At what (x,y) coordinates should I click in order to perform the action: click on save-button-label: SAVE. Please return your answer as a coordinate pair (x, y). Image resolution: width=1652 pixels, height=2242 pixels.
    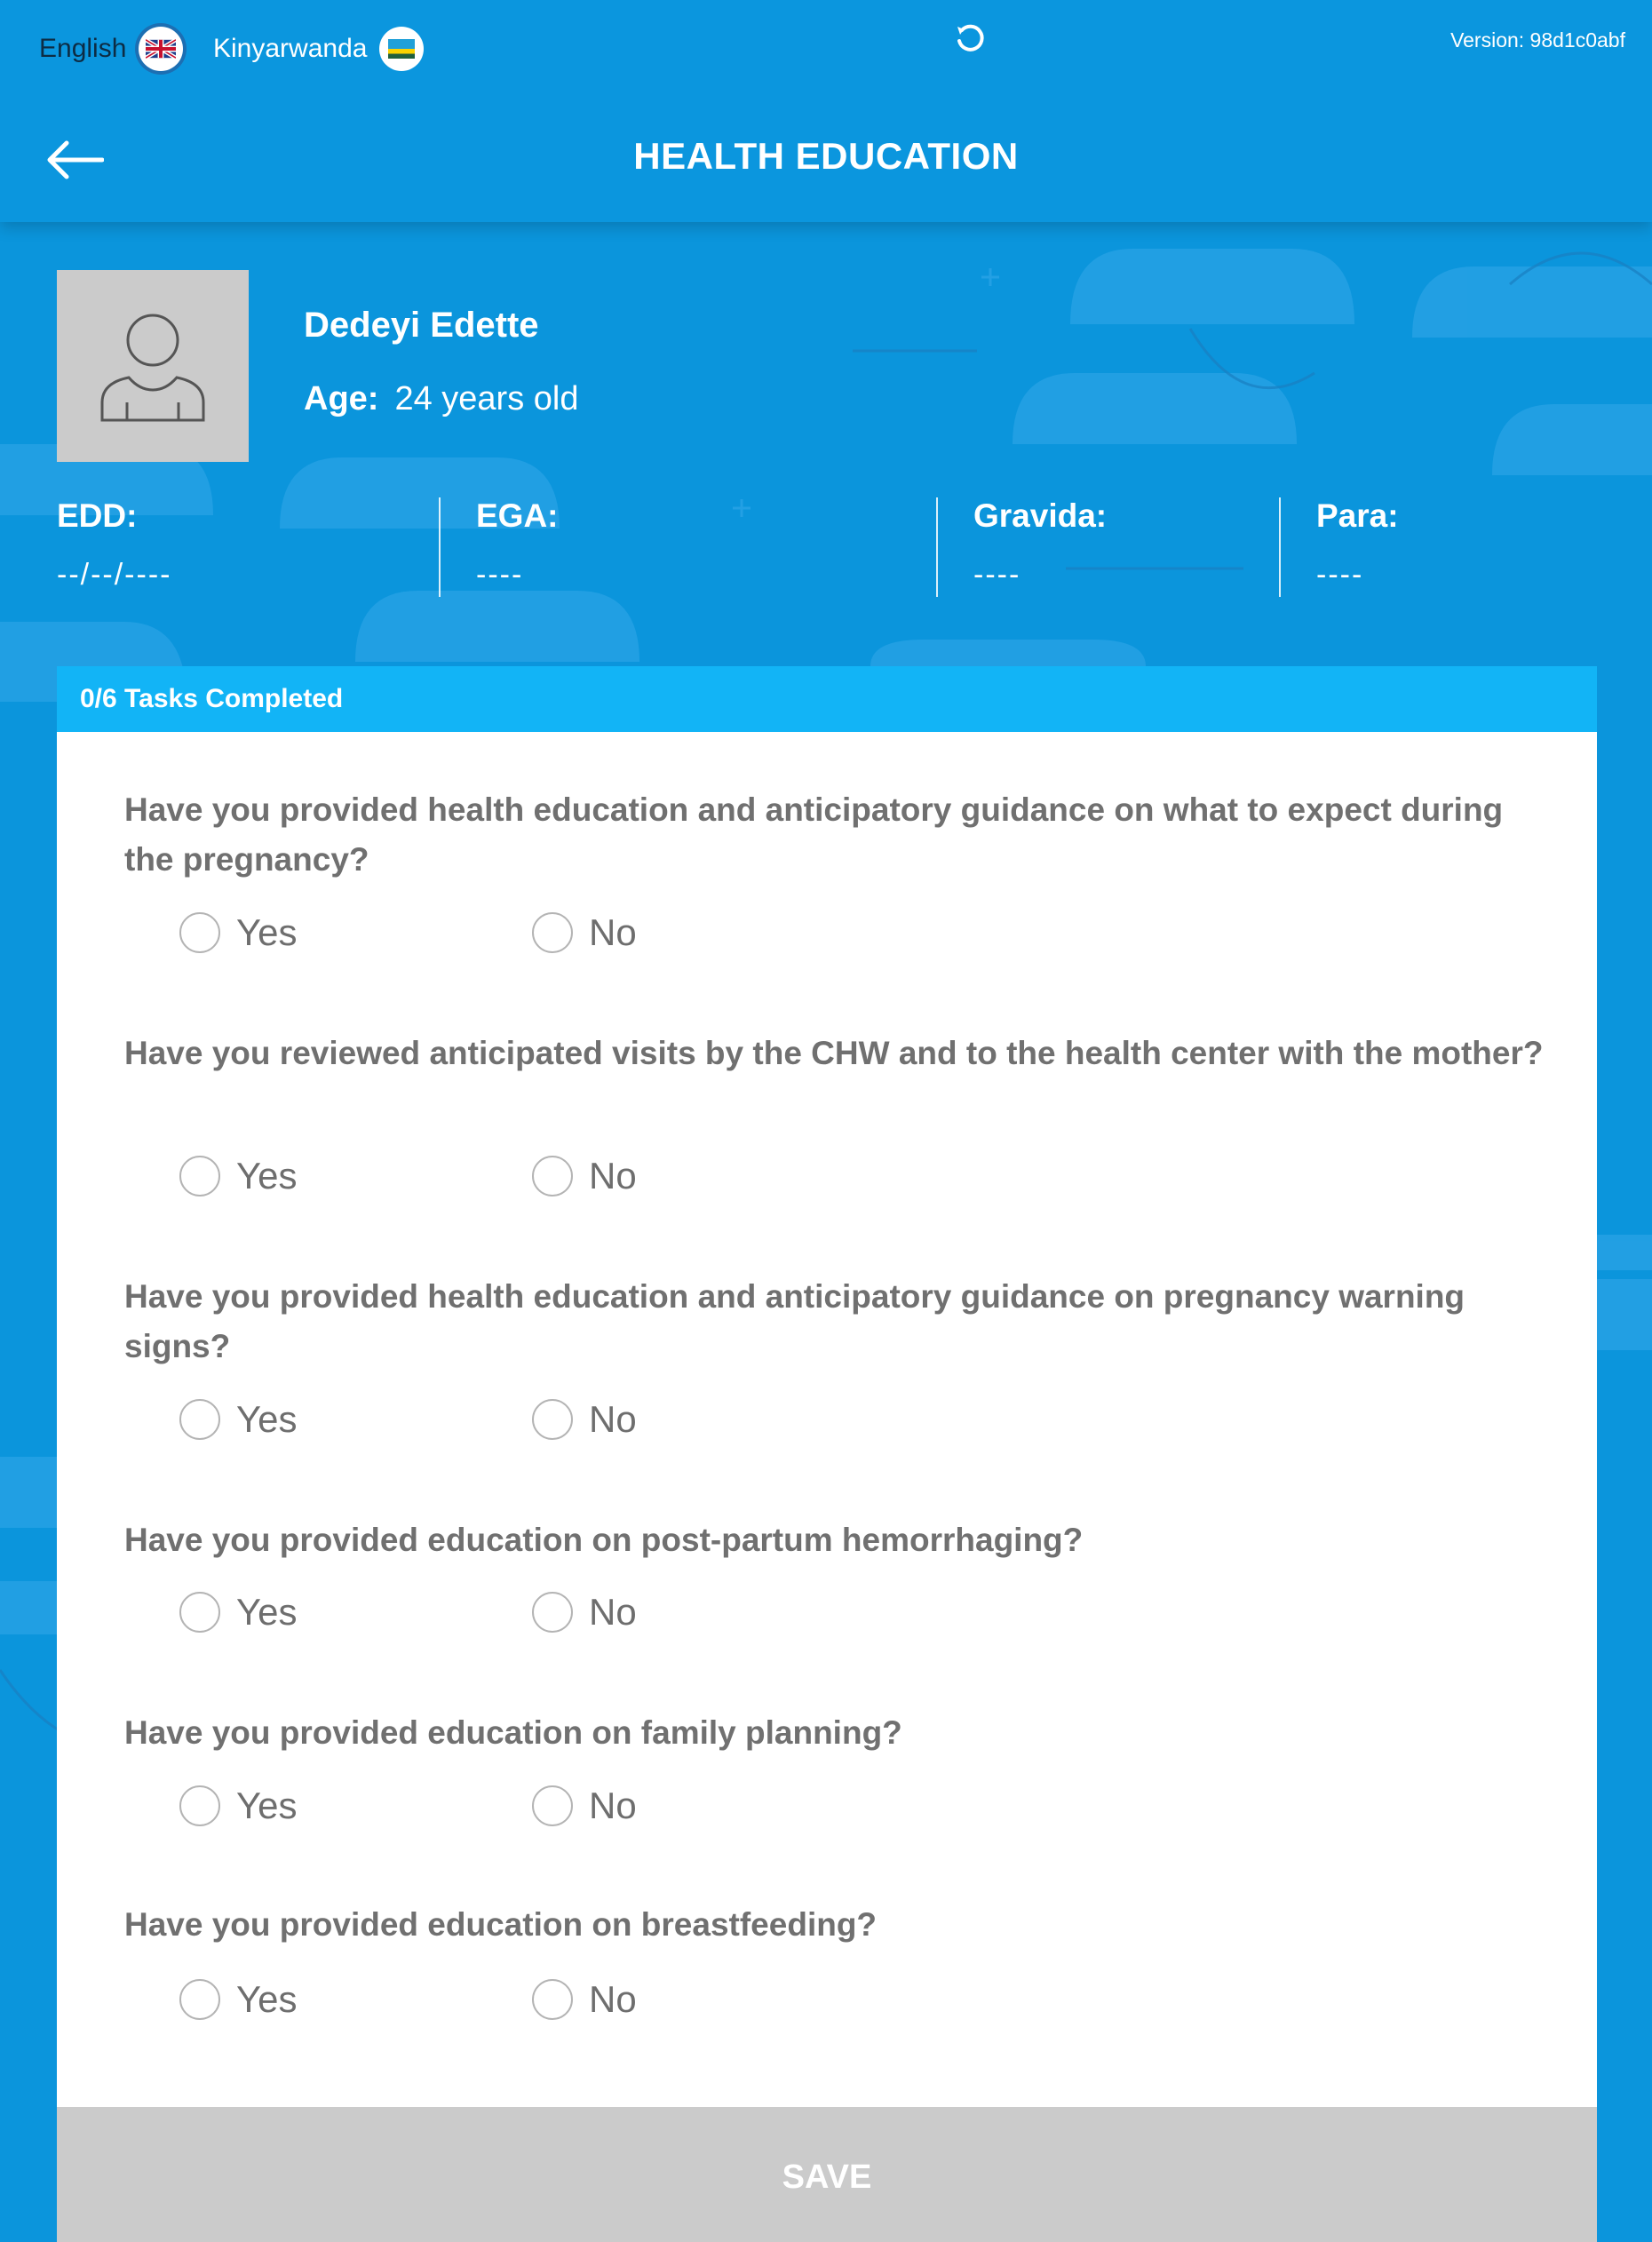
    Looking at the image, I should click on (827, 2177).